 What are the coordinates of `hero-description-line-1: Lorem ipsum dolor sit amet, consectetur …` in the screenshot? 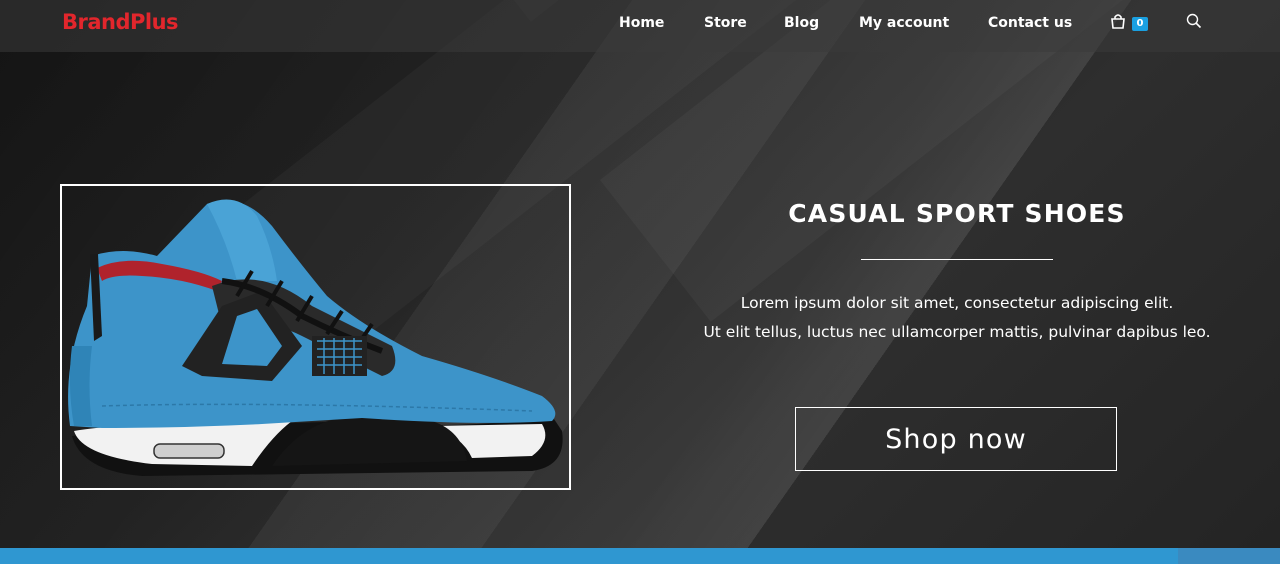 It's located at (957, 303).